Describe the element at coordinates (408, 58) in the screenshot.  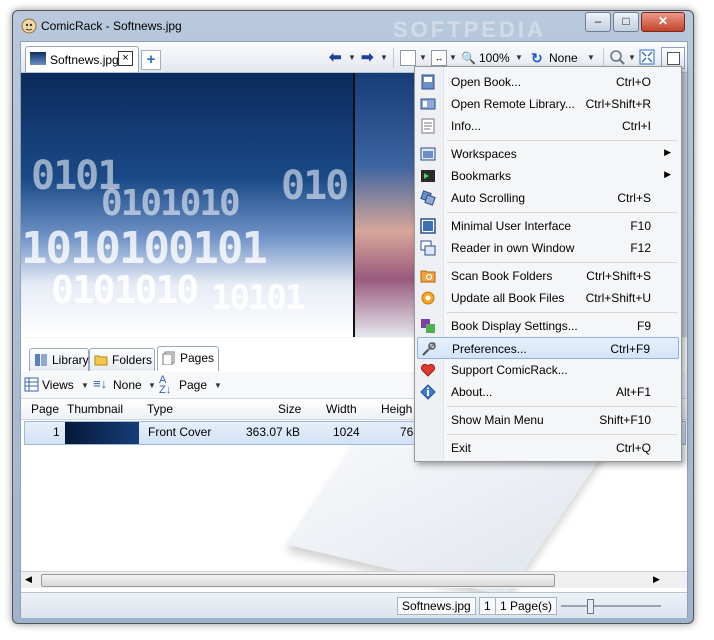
I see `page-layout-icon` at that location.